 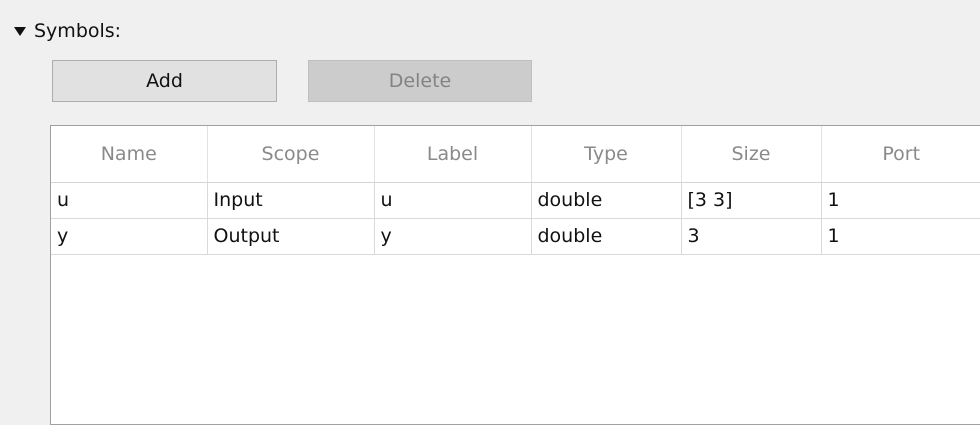 What do you see at coordinates (606, 154) in the screenshot?
I see `column-header-type: Type` at bounding box center [606, 154].